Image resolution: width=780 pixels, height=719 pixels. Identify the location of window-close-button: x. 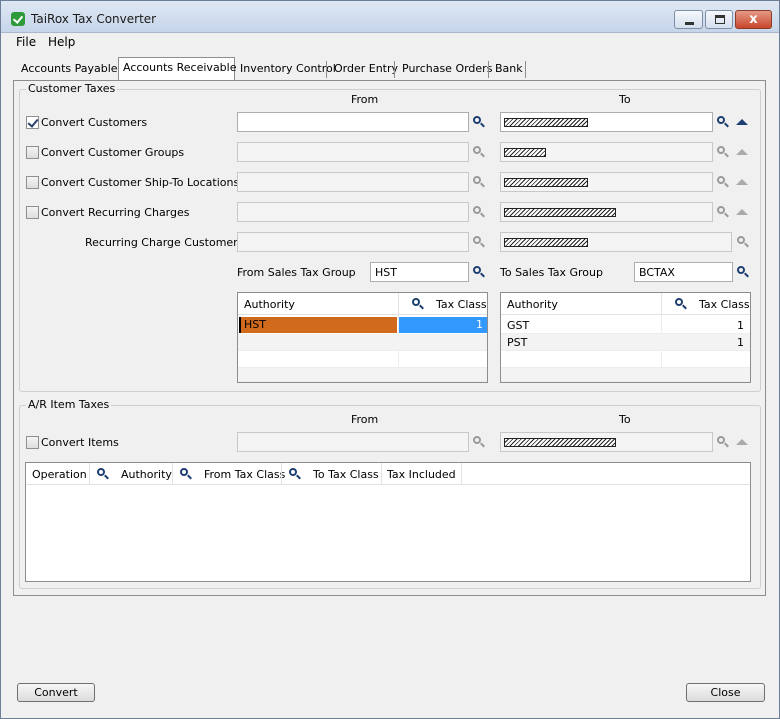
(753, 19).